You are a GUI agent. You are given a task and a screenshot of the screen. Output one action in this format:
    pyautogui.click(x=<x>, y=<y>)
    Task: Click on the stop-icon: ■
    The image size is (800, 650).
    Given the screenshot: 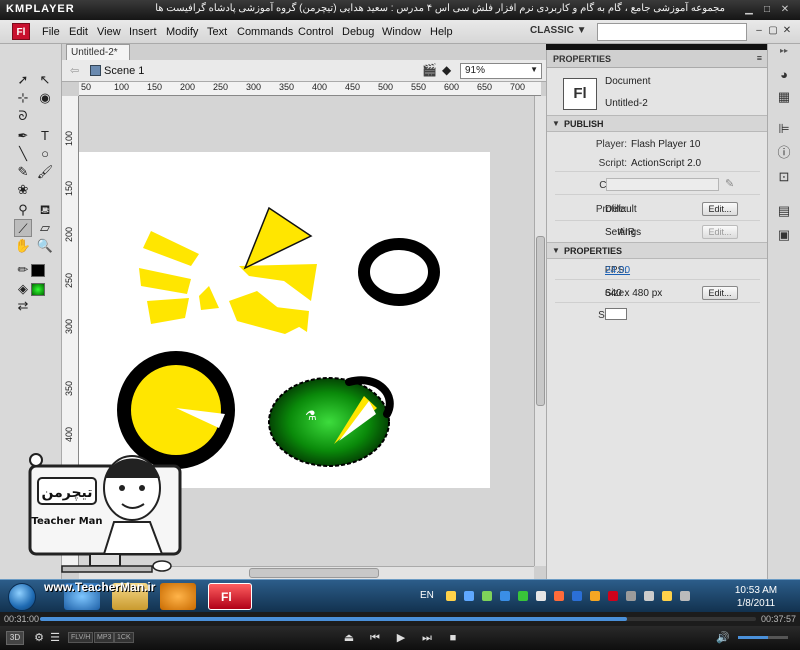 What is the action you would take?
    pyautogui.click(x=453, y=638)
    